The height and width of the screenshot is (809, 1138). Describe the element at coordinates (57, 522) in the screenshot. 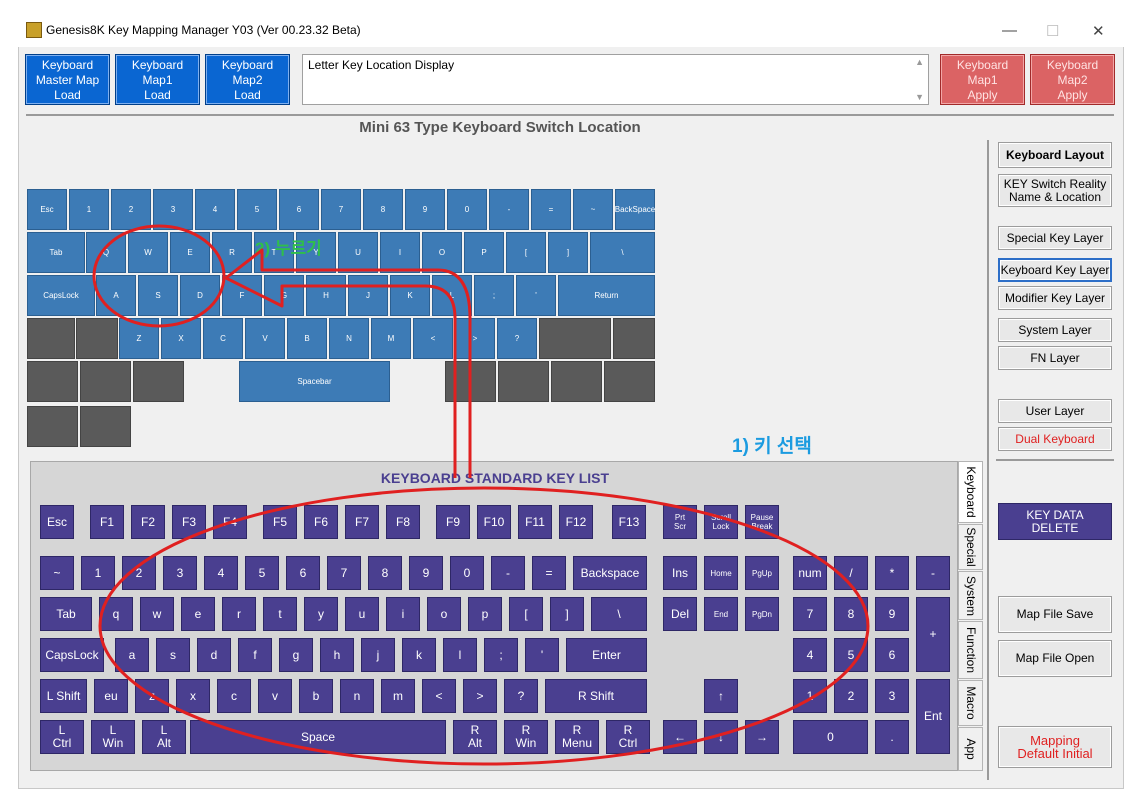

I see `std-key-esc: Esc` at that location.